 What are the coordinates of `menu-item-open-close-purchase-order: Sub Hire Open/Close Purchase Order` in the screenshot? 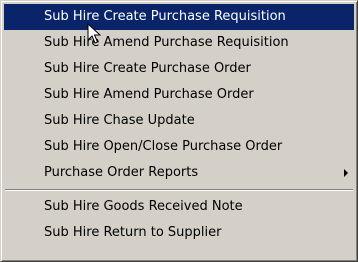 It's located at (179, 147).